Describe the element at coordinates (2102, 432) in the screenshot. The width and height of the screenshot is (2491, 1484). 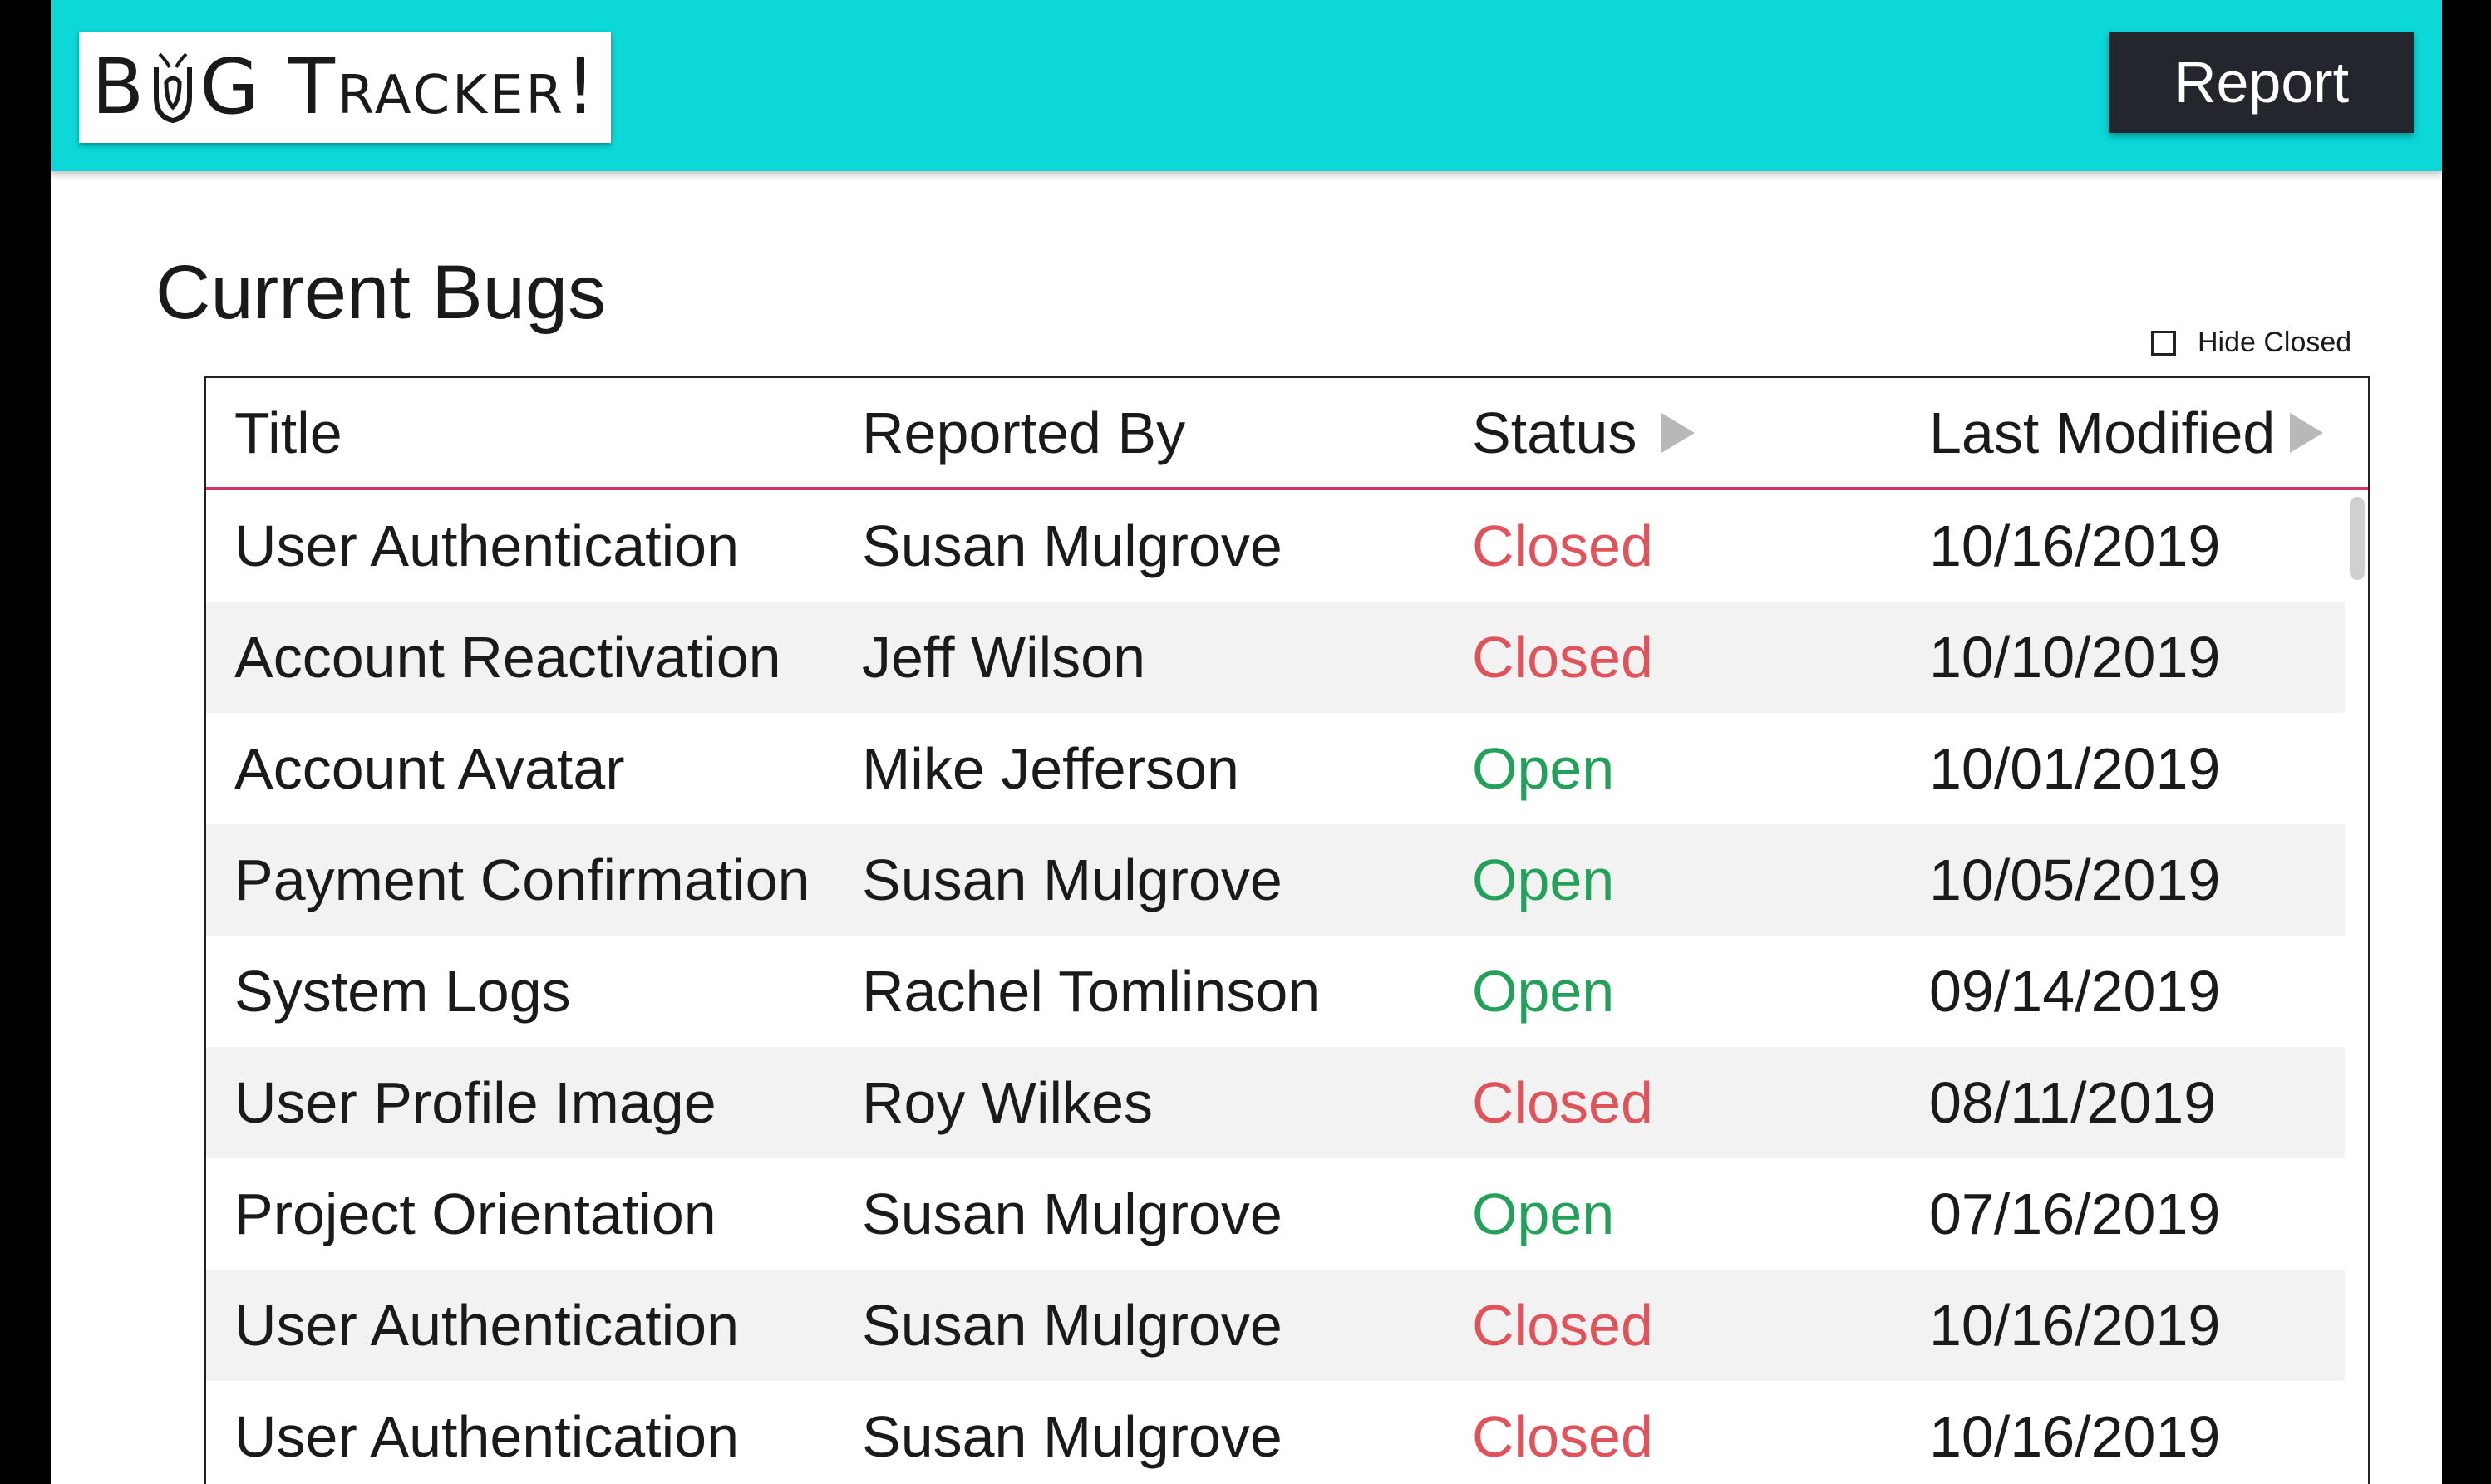
I see `column-header-label: Last Modified` at that location.